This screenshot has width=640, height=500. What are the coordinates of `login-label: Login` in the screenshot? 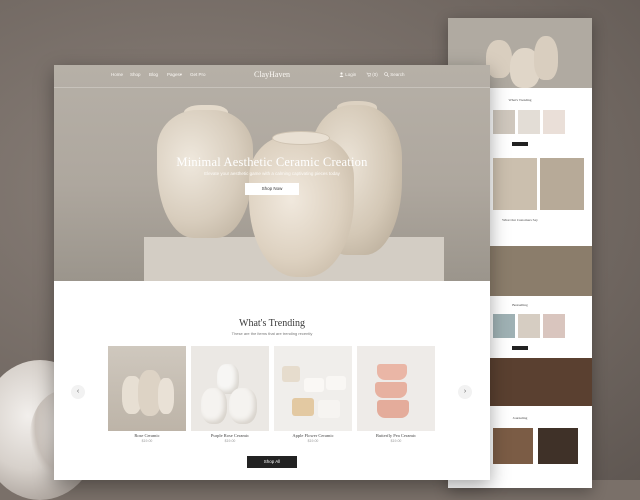 It's located at (351, 74).